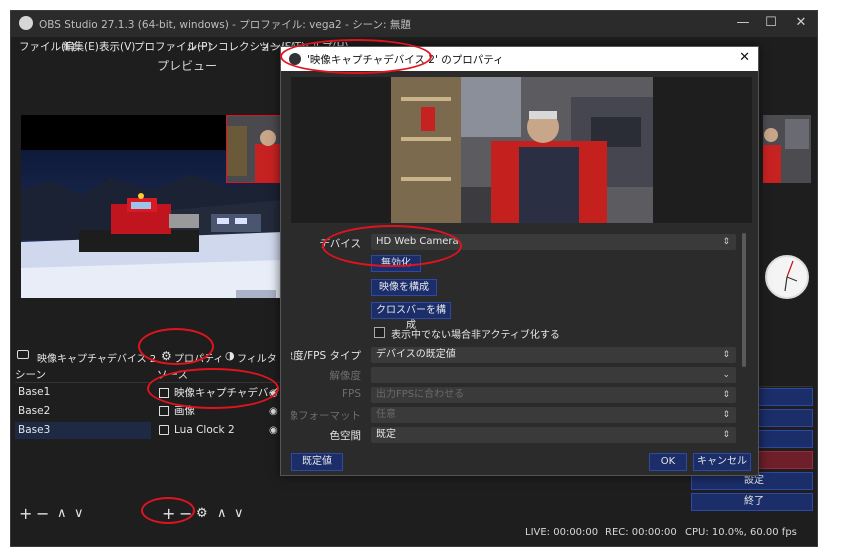 The image size is (850, 552). What do you see at coordinates (30, 375) in the screenshot?
I see `scenes-header: シーン` at bounding box center [30, 375].